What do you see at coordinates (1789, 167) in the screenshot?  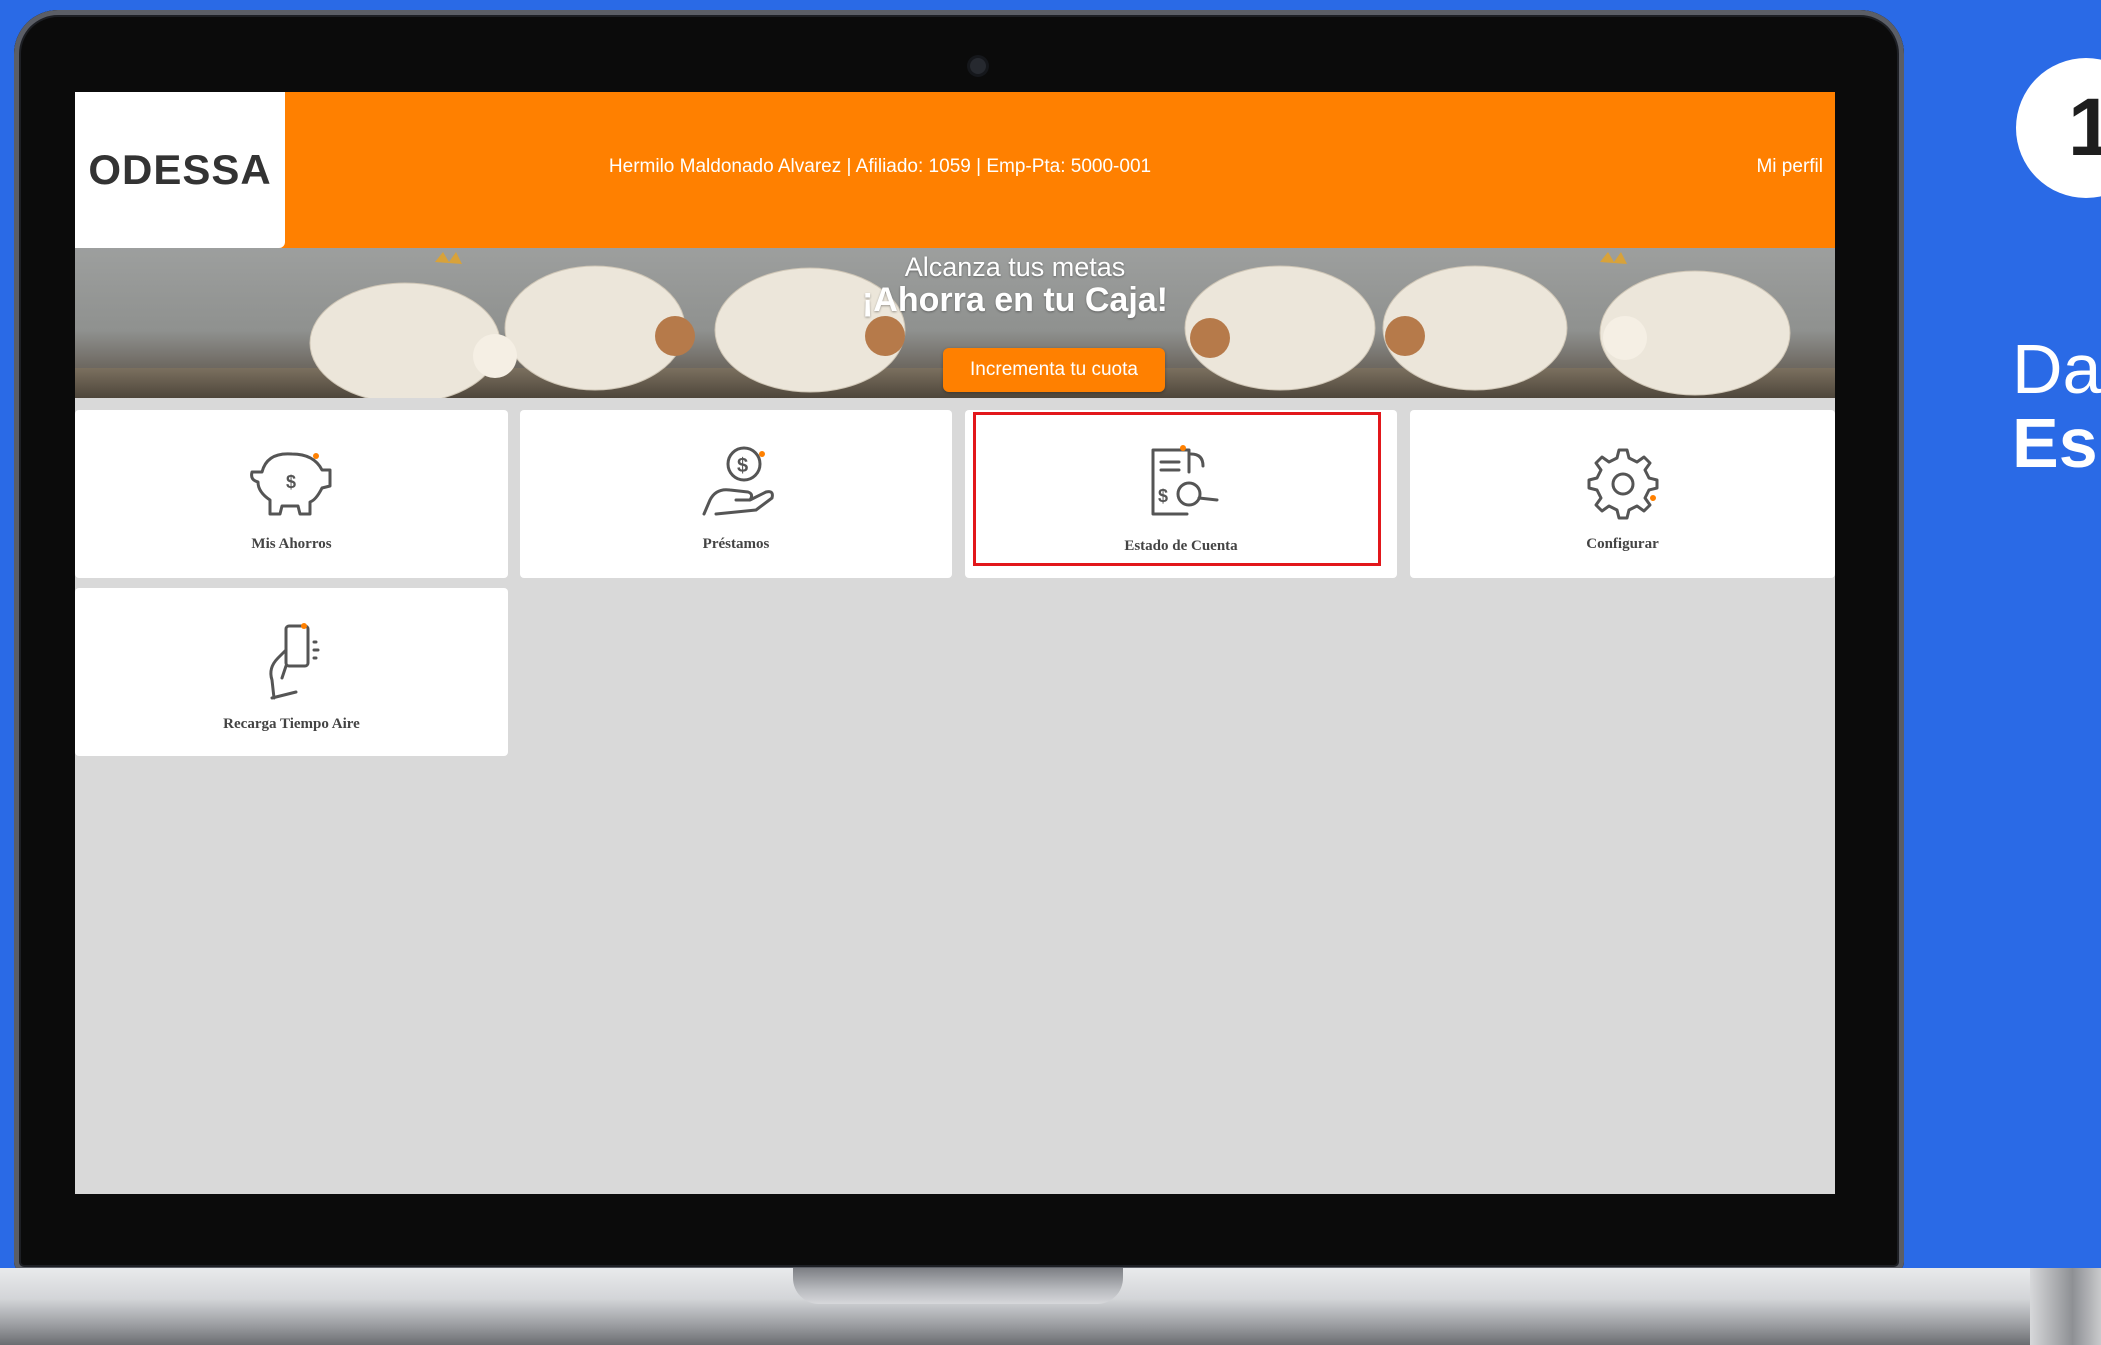 I see `profile-link: Mi perfil` at bounding box center [1789, 167].